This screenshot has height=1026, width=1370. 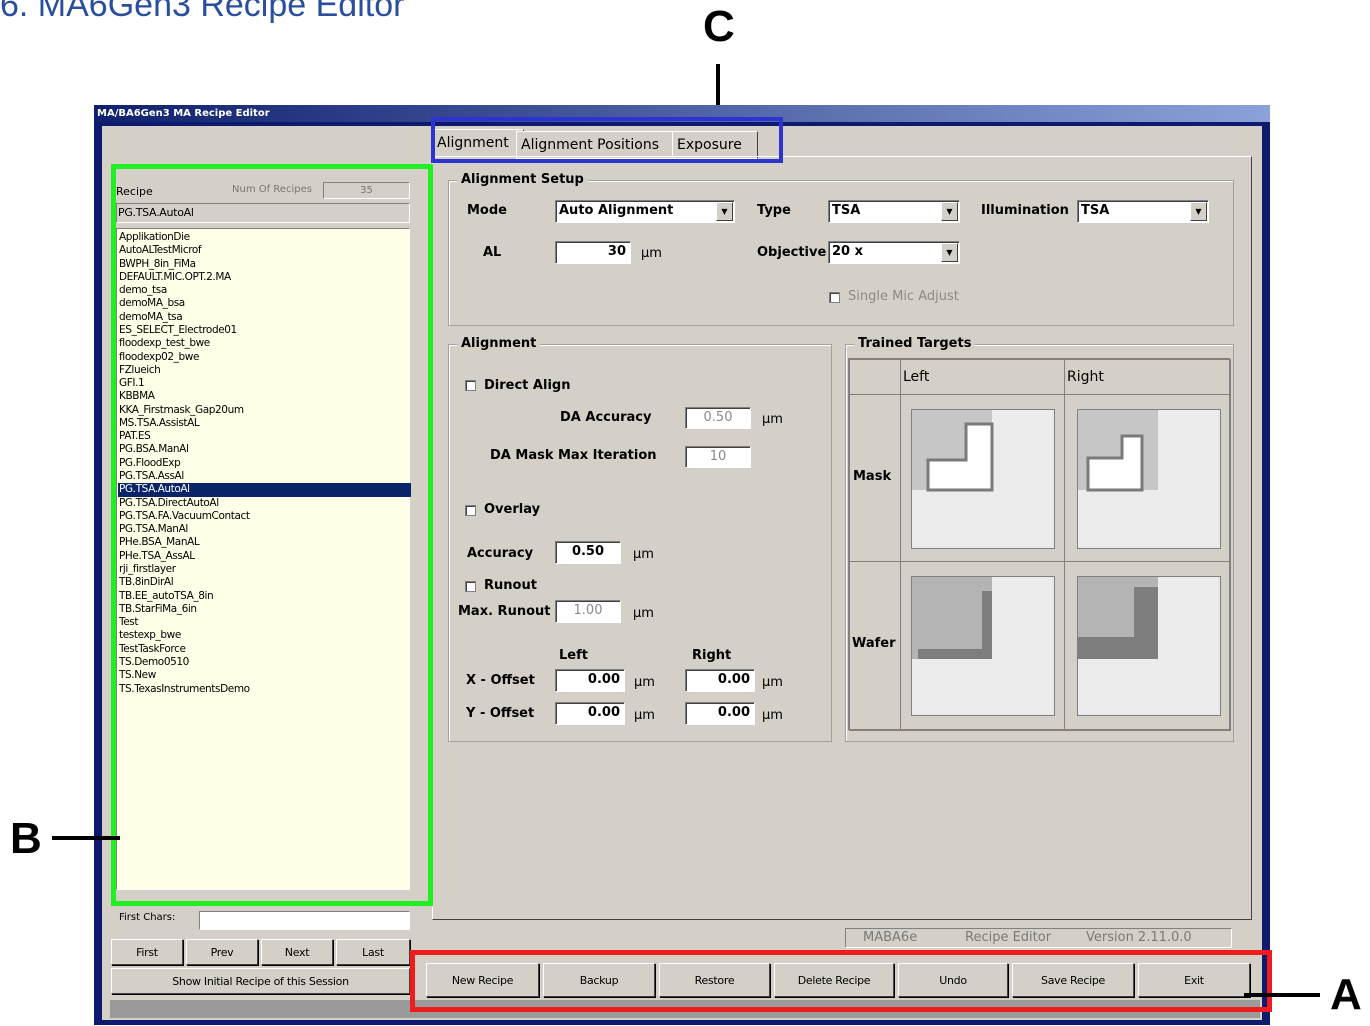 I want to click on type-select: TSA ▼, so click(x=894, y=211).